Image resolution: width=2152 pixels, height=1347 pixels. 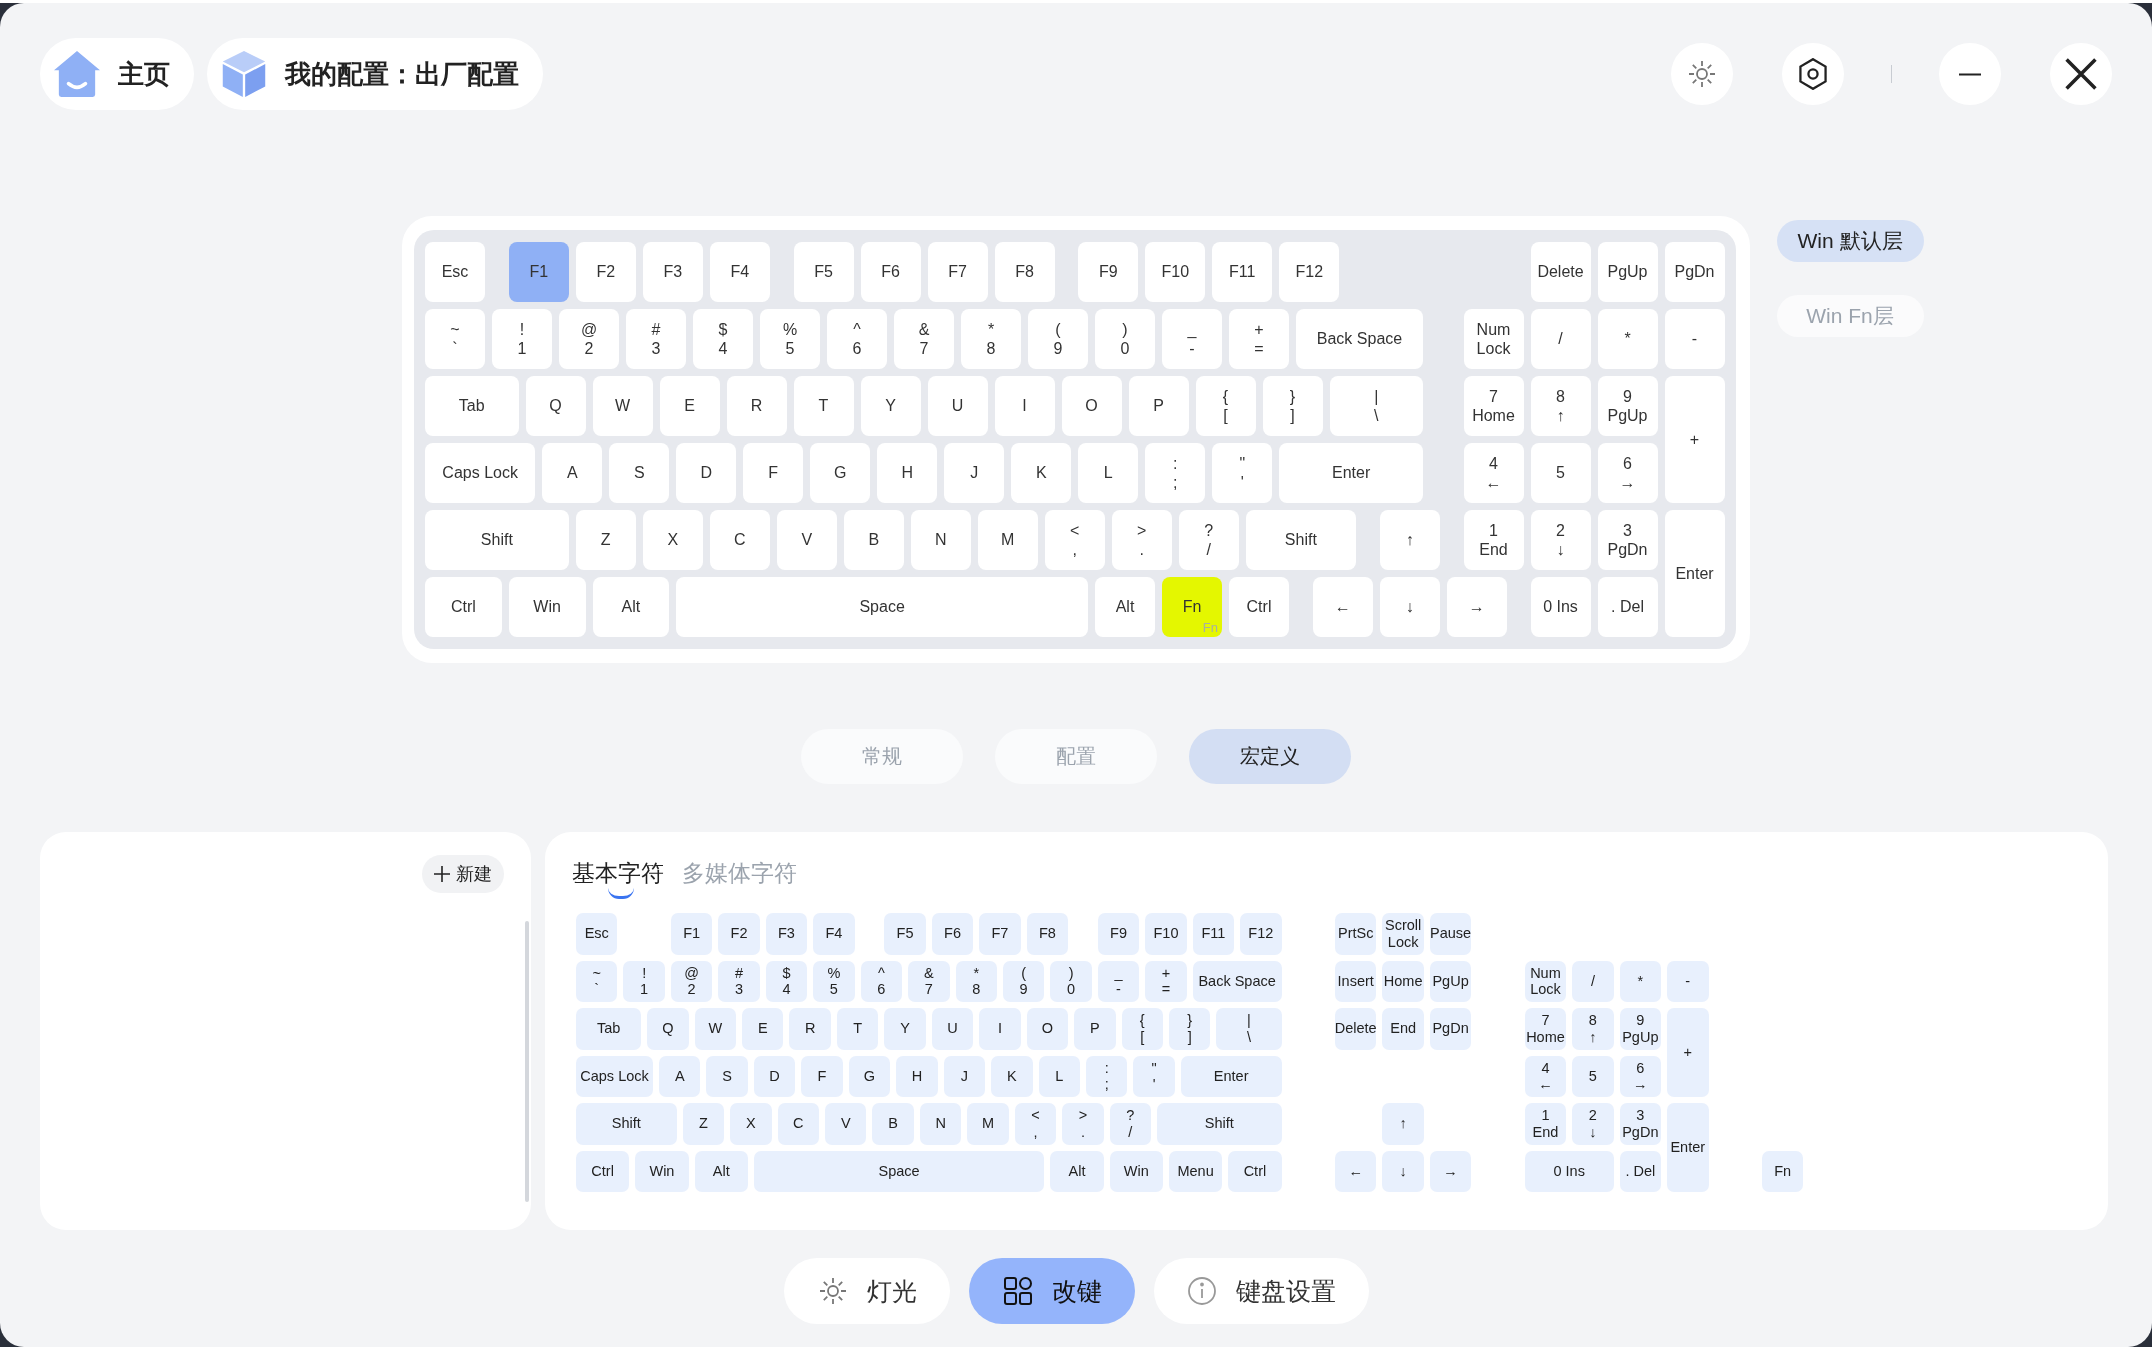 I want to click on key: 7 Home, so click(x=1493, y=406).